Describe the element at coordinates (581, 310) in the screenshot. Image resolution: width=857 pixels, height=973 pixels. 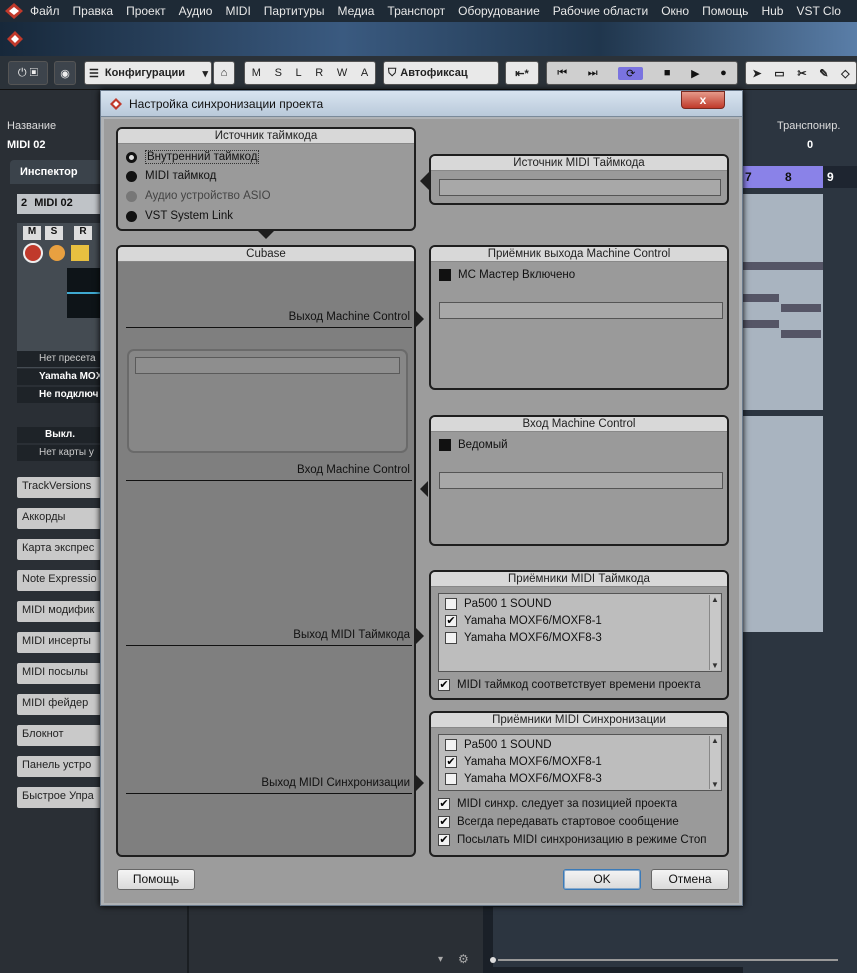
I see `mc-out-device-field` at that location.